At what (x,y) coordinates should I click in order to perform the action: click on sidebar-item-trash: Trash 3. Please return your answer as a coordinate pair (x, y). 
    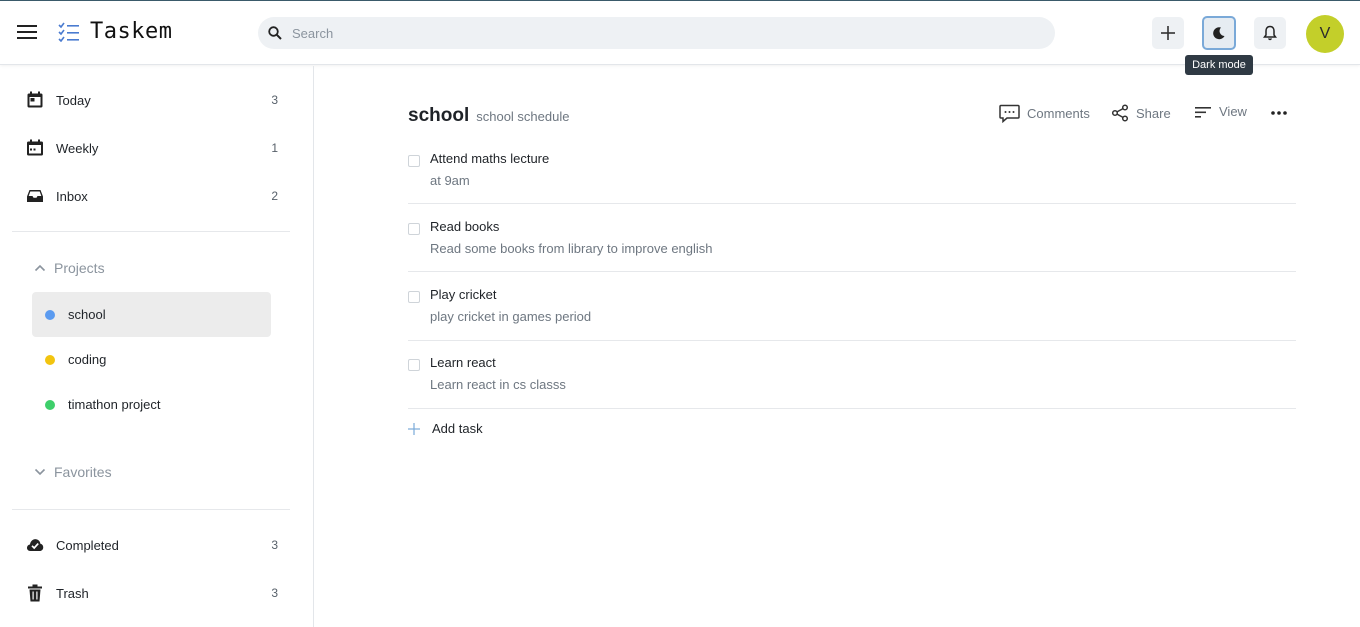
    Looking at the image, I should click on (152, 593).